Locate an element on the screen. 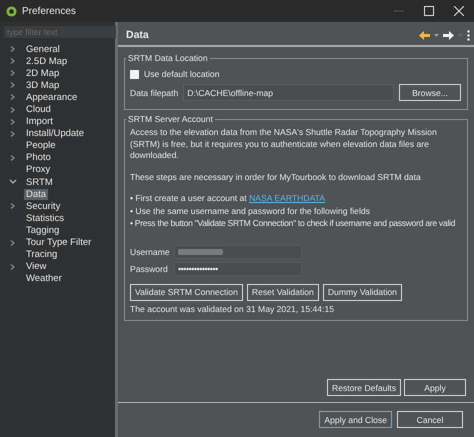  tree-item: Data is located at coordinates (36, 194).